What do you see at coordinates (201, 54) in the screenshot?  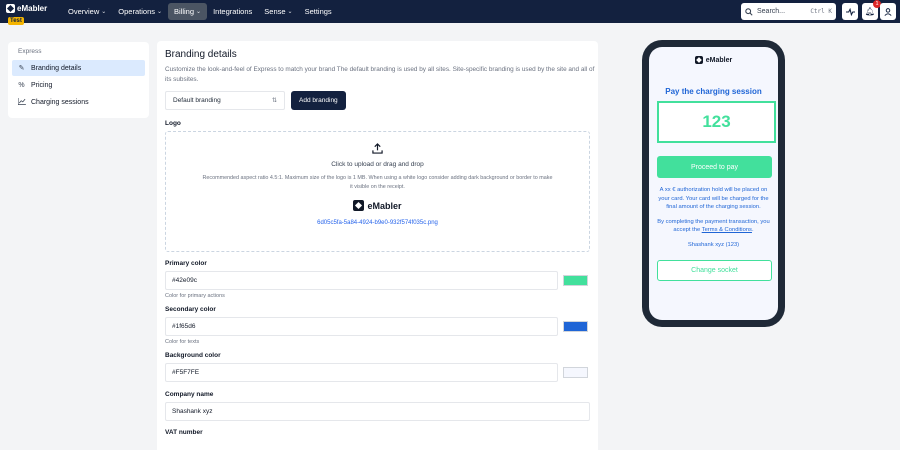 I see `page-title: Branding details` at bounding box center [201, 54].